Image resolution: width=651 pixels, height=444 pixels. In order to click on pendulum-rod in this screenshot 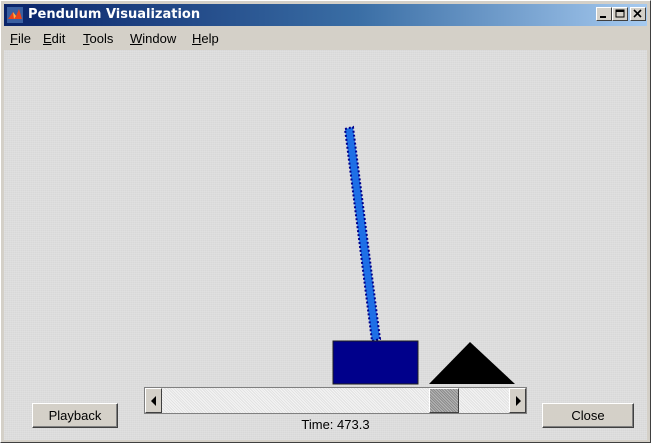, I will do `click(362, 234)`.